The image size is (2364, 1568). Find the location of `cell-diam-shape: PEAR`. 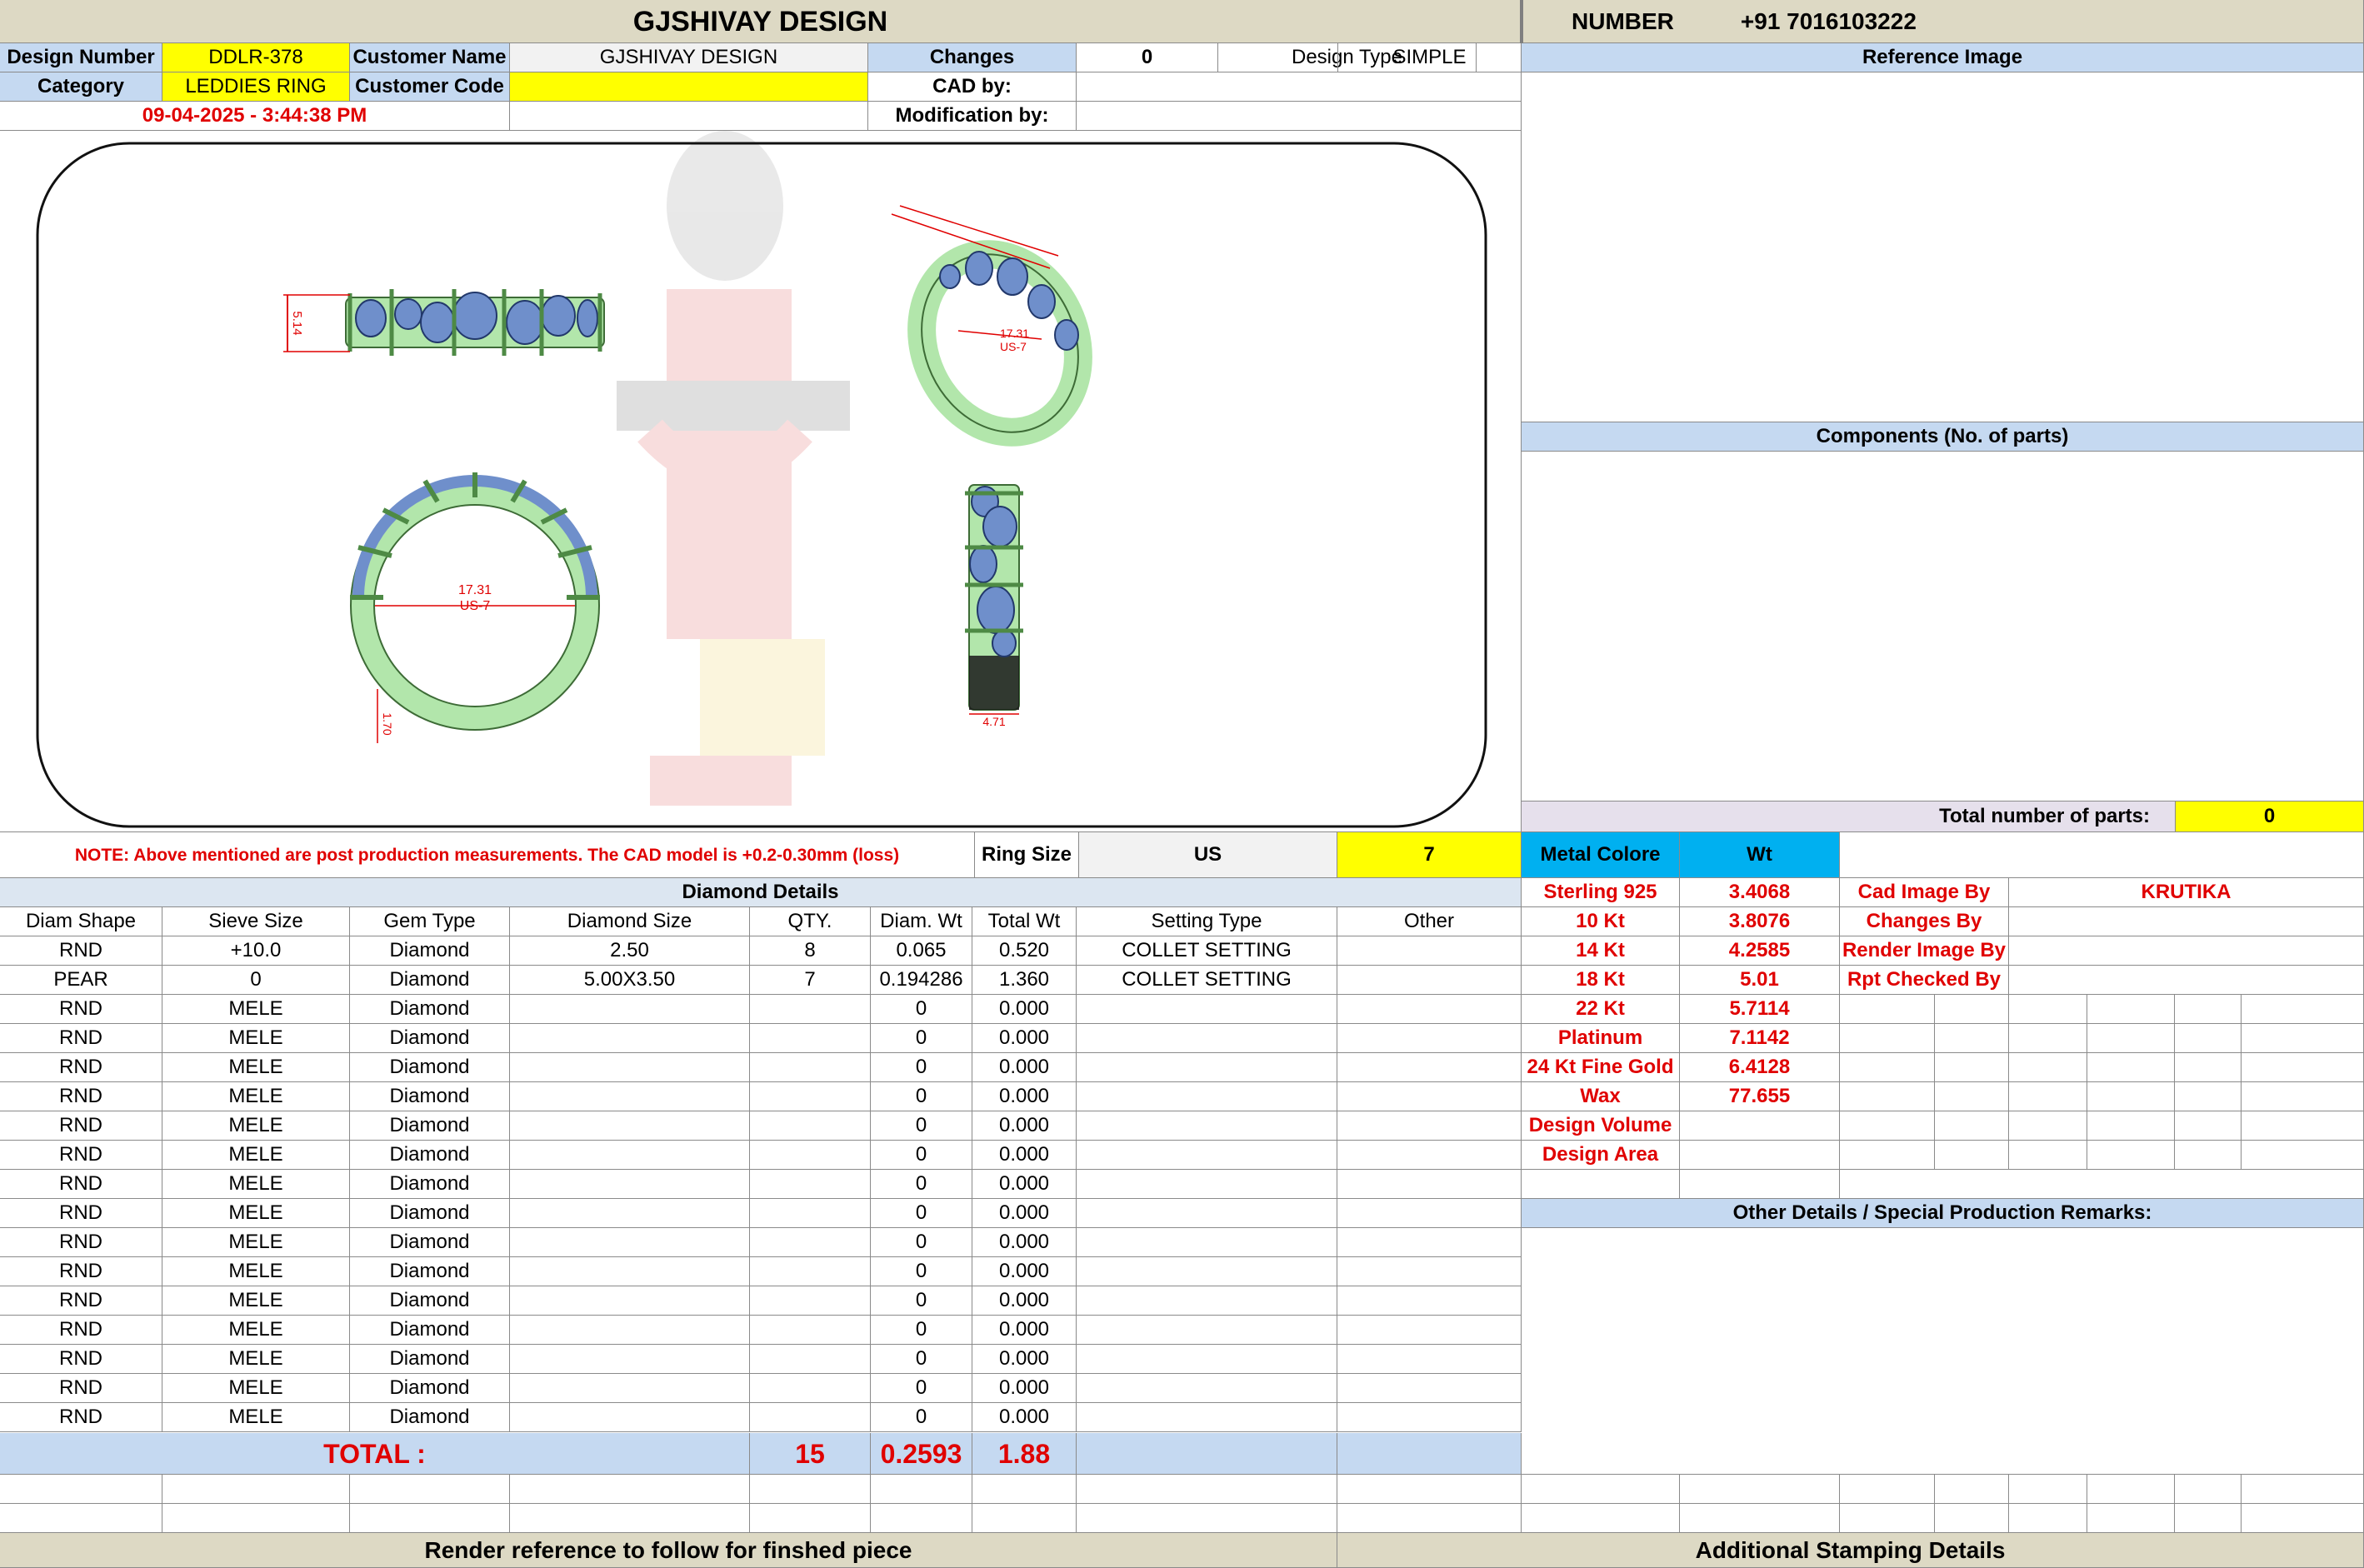

cell-diam-shape: PEAR is located at coordinates (81, 980).